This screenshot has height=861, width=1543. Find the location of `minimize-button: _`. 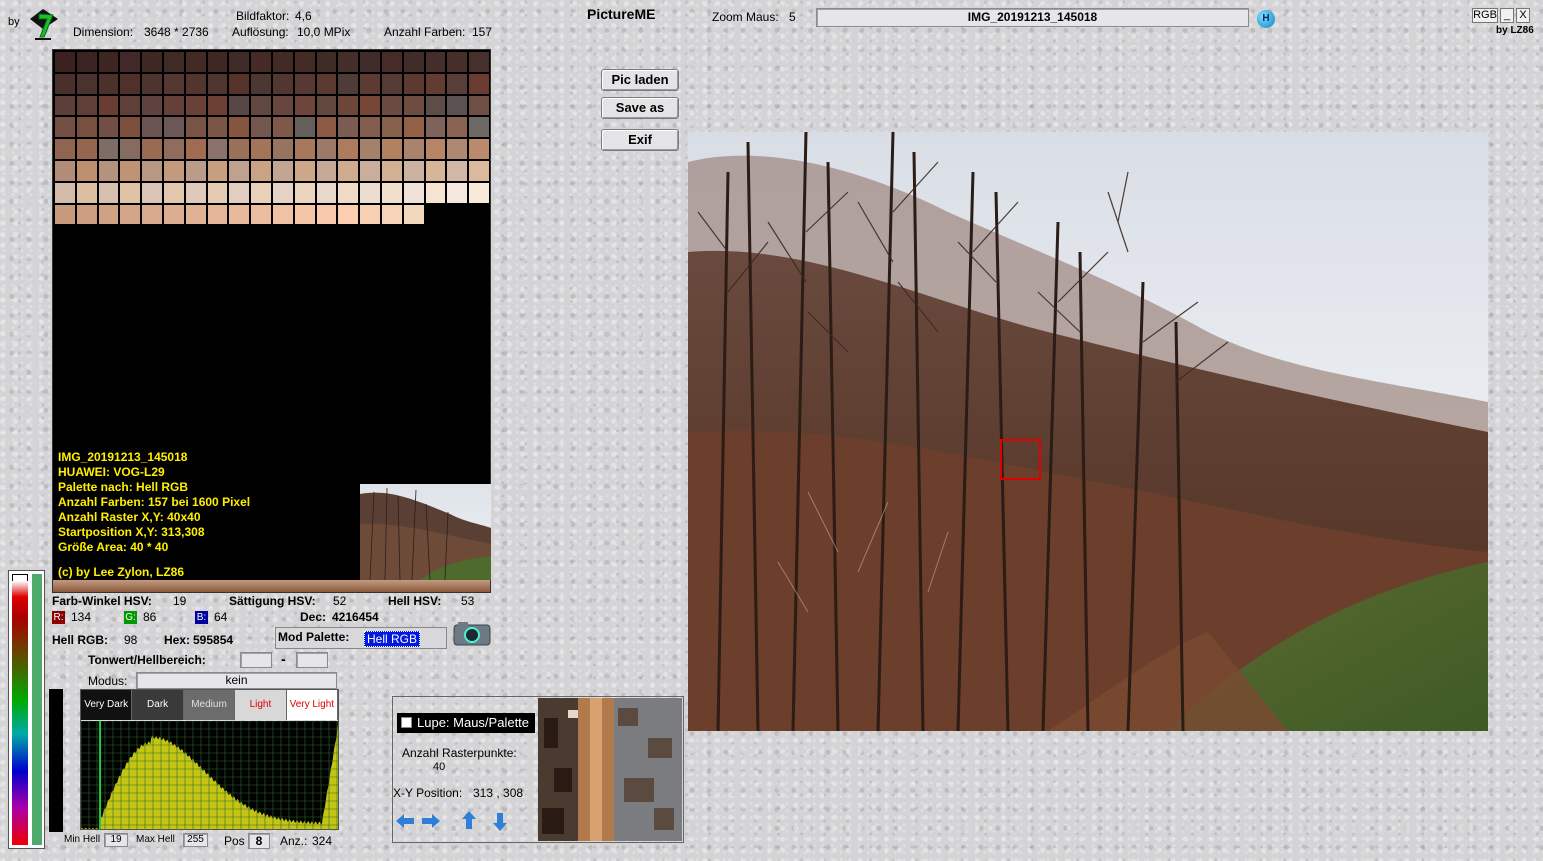

minimize-button: _ is located at coordinates (1507, 15).